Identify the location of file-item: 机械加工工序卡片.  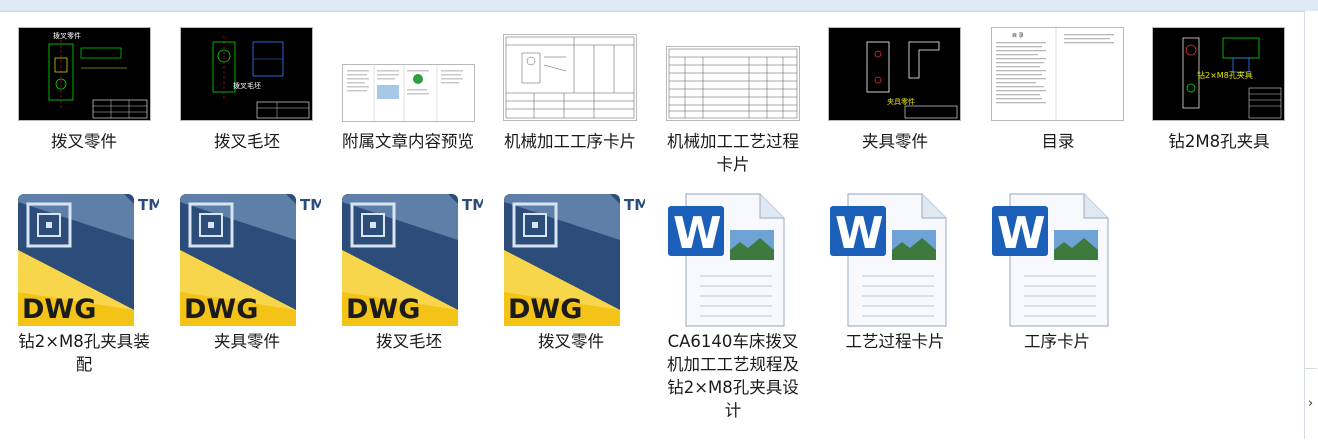
(570, 90).